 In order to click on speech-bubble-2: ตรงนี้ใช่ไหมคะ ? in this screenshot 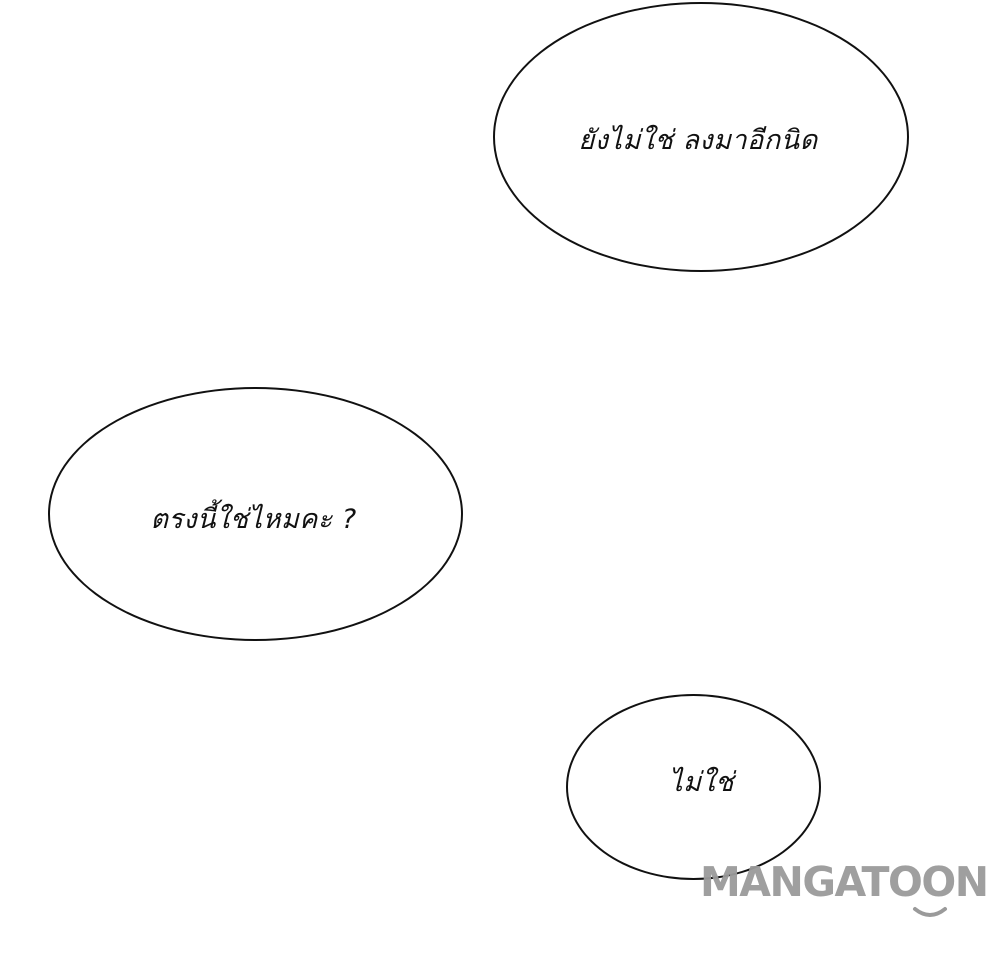, I will do `click(255, 514)`.